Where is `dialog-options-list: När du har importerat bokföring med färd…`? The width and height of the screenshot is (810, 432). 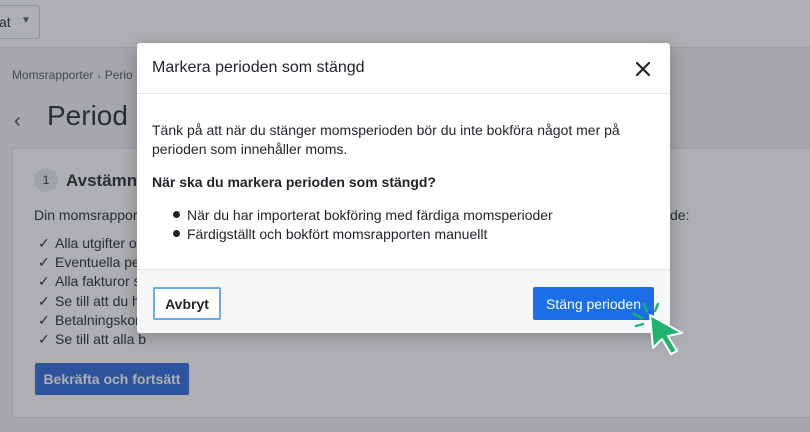
dialog-options-list: När du har importerat bokföring med färd… is located at coordinates (352, 225).